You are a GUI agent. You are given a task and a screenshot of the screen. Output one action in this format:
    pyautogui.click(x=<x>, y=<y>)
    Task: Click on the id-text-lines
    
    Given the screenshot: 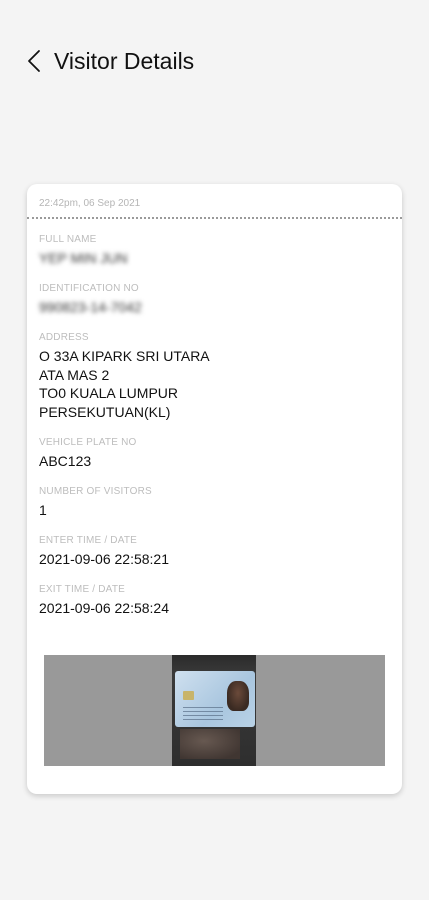 What is the action you would take?
    pyautogui.click(x=203, y=714)
    